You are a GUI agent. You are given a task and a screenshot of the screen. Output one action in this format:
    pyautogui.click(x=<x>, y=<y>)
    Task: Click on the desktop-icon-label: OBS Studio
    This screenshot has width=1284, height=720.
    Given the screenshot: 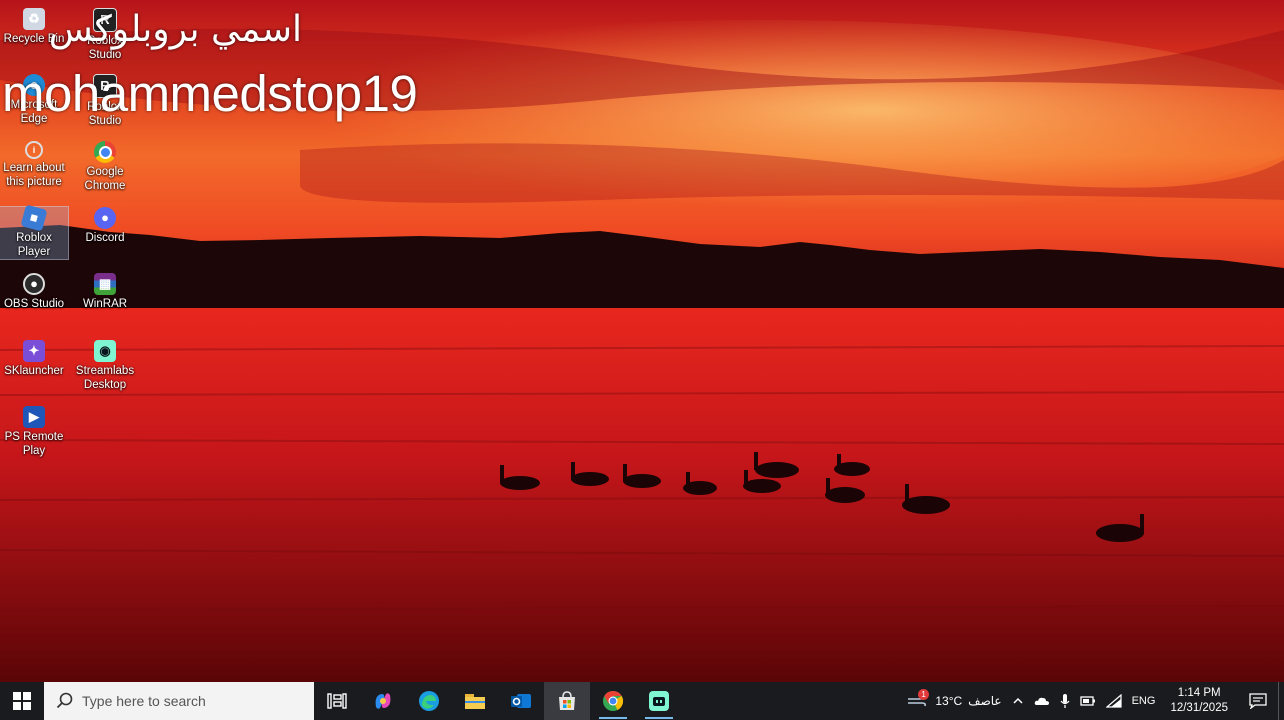 What is the action you would take?
    pyautogui.click(x=34, y=304)
    